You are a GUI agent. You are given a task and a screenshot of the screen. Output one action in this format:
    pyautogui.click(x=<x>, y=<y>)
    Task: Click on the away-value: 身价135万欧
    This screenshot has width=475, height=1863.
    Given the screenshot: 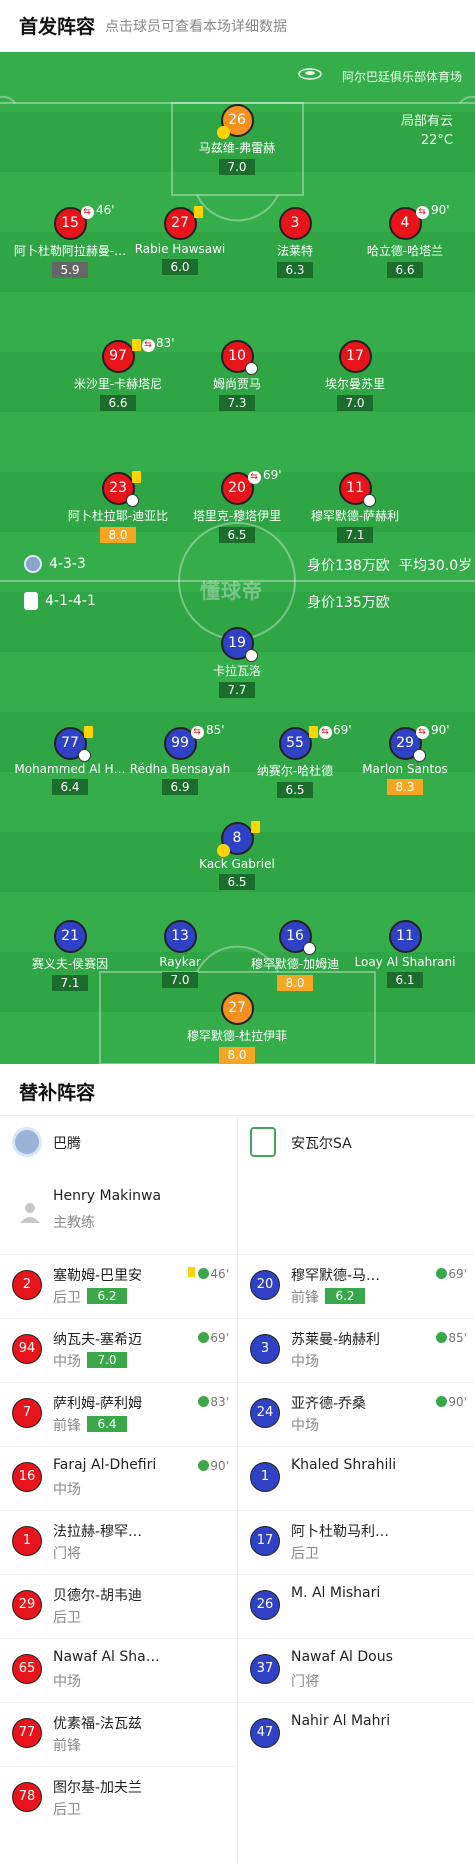 What is the action you would take?
    pyautogui.click(x=348, y=603)
    